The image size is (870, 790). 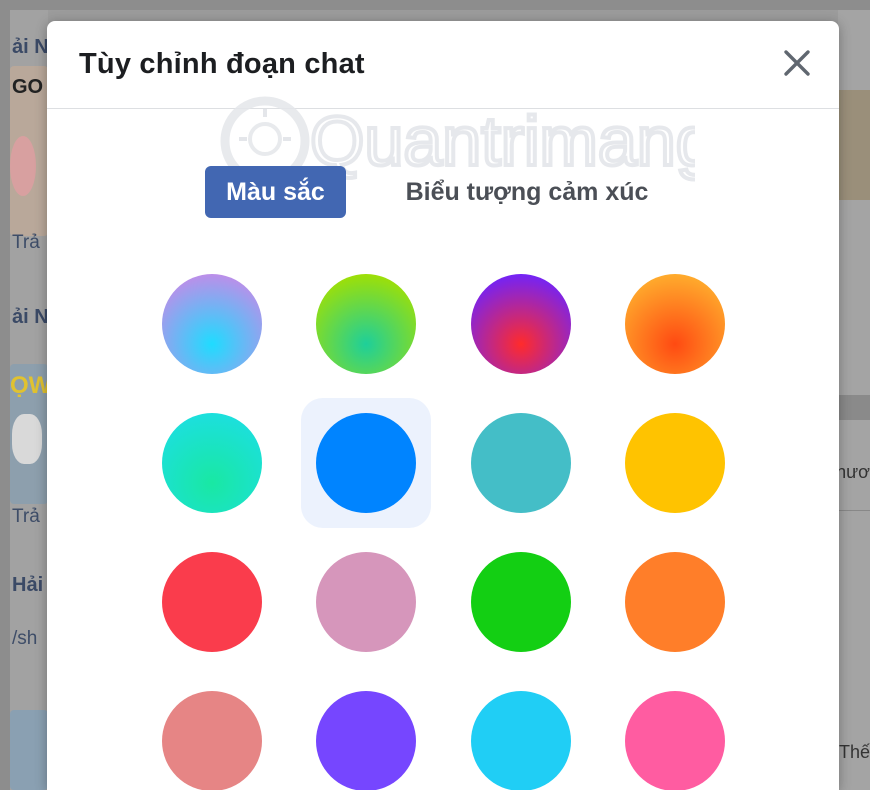 What do you see at coordinates (25, 638) in the screenshot?
I see `background-label: /sh` at bounding box center [25, 638].